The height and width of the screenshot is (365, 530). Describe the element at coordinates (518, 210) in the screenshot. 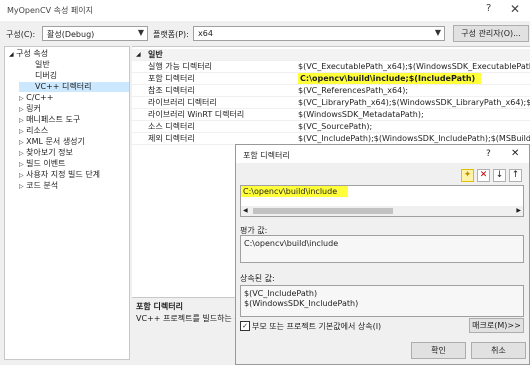

I see `scroll-right-icon: ▶` at that location.